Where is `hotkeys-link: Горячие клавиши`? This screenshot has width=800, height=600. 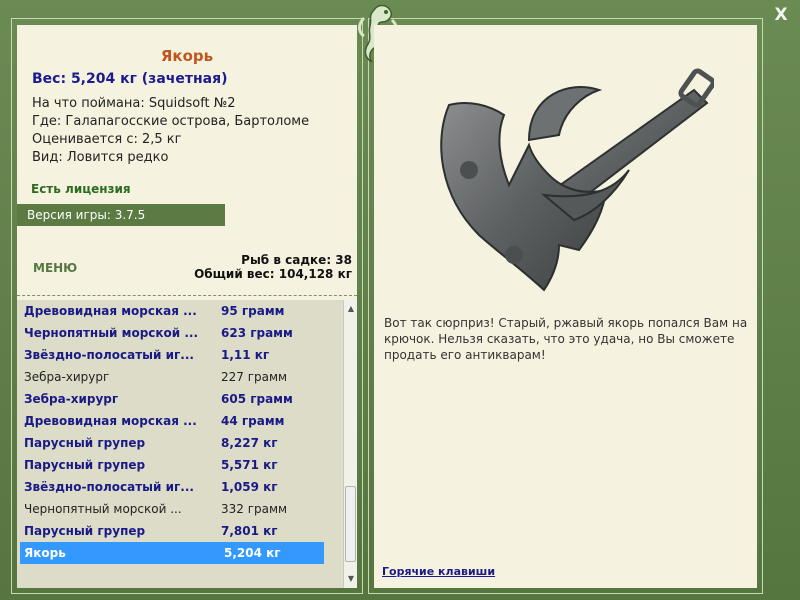
hotkeys-link: Горячие клавиши is located at coordinates (438, 571).